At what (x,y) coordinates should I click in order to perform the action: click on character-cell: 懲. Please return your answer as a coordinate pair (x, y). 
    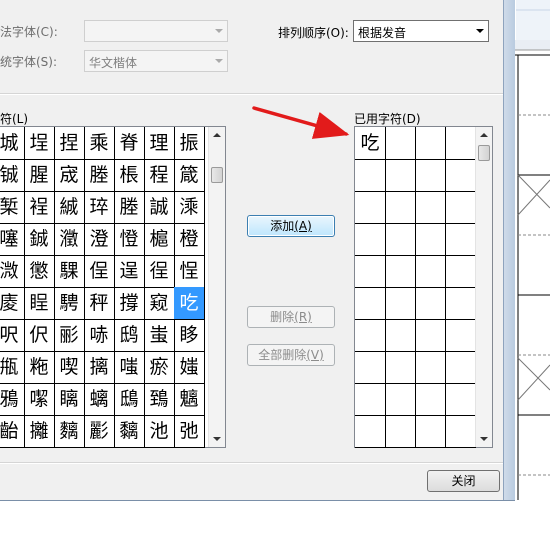
    Looking at the image, I should click on (39, 271).